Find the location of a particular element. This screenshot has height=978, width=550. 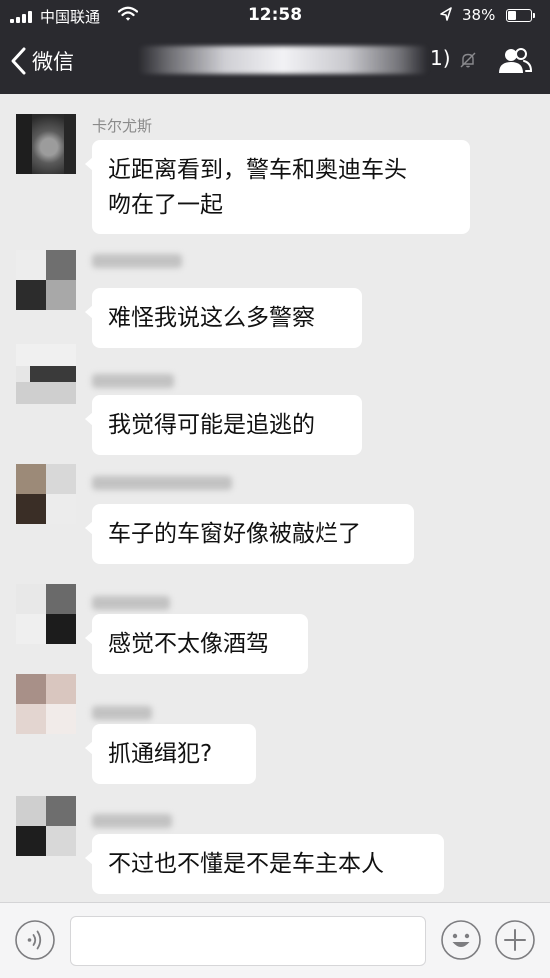

chat-navigation-bar: 微信 1) is located at coordinates (275, 63).